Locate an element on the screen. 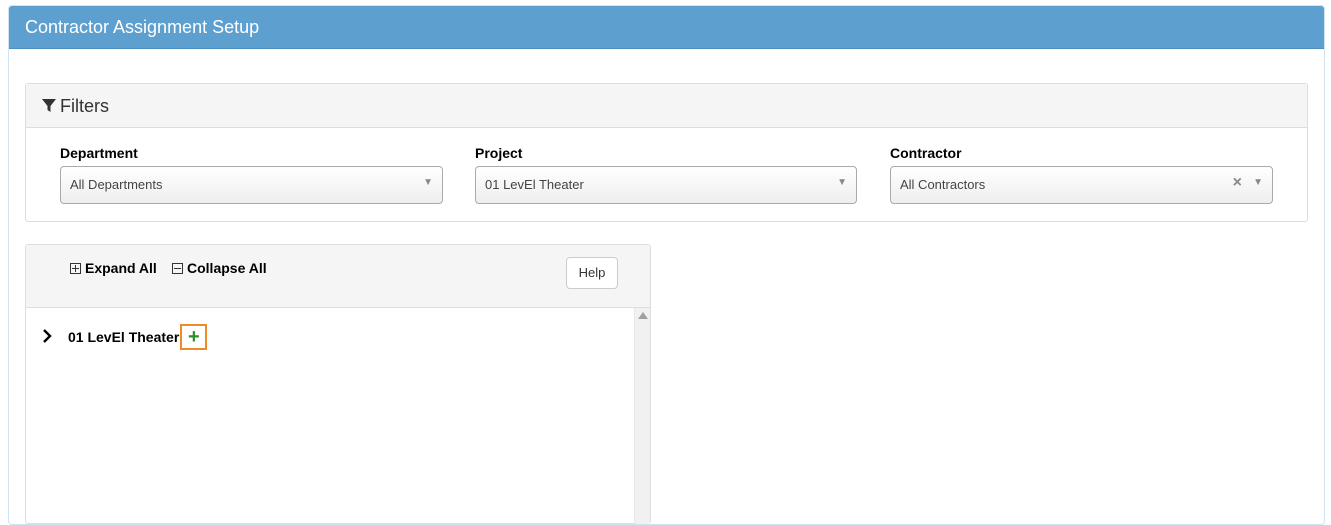 The width and height of the screenshot is (1331, 525). tree-node-label: 01 LevEl Theater is located at coordinates (123, 337).